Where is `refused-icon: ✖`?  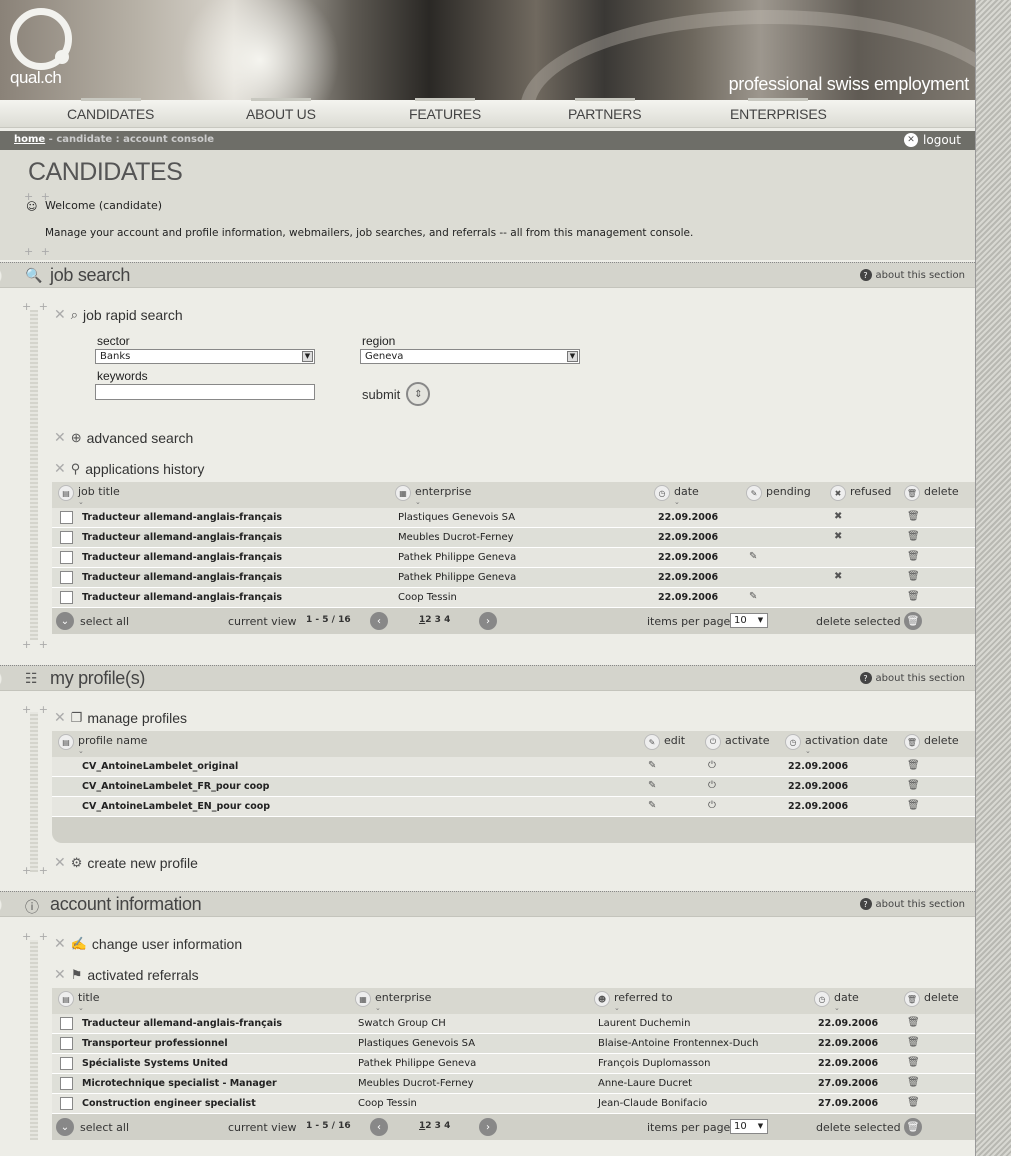
refused-icon: ✖ is located at coordinates (838, 576).